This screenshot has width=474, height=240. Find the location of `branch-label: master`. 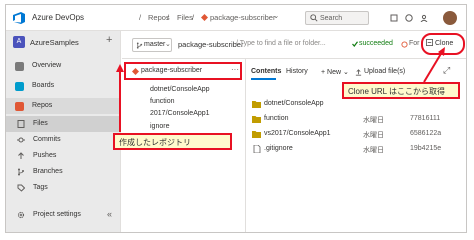

branch-label: master is located at coordinates (155, 44).